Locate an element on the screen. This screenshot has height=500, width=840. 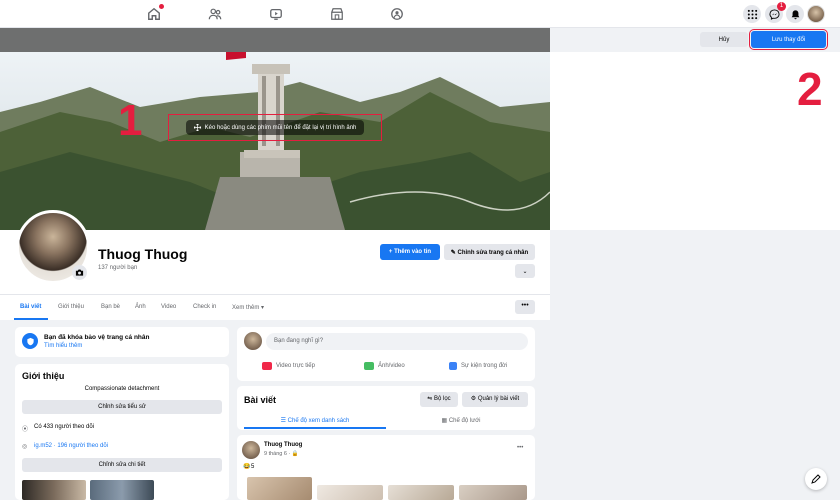
filter-icon: ⇋ is located at coordinates (430, 399).